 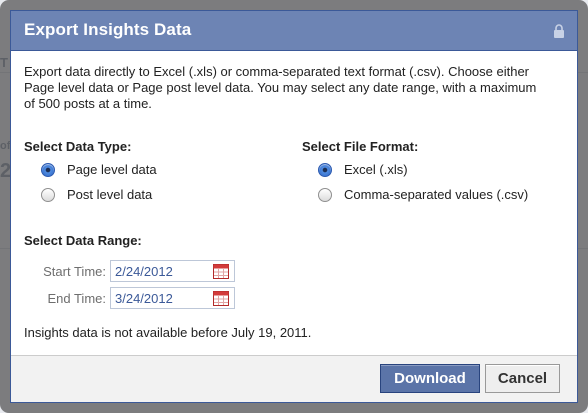 I want to click on download-button: Download, so click(x=430, y=378).